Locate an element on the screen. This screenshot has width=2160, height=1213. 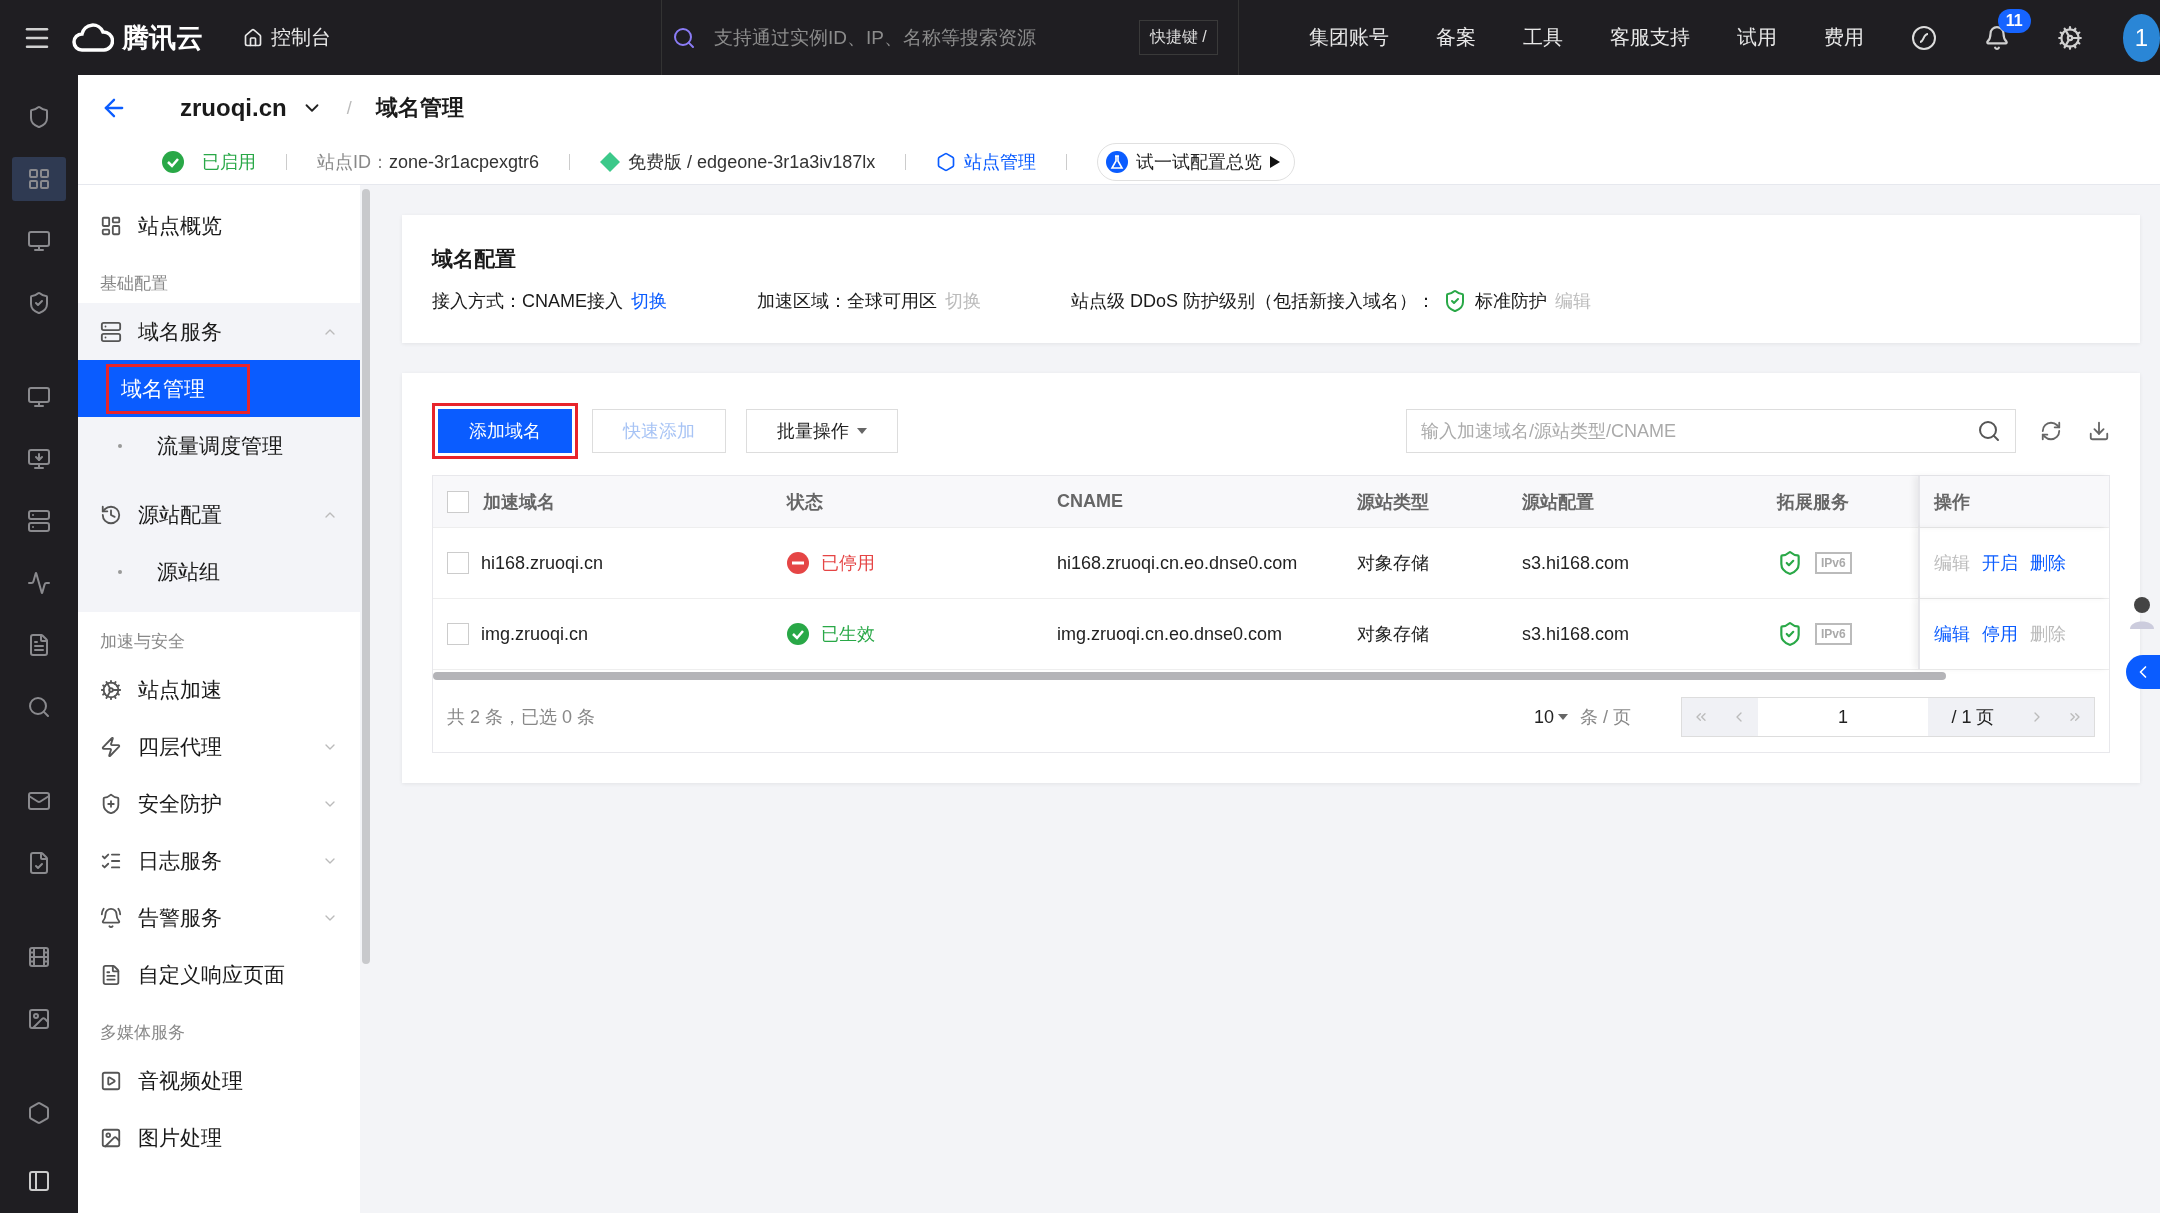
mail-icon is located at coordinates (39, 801).